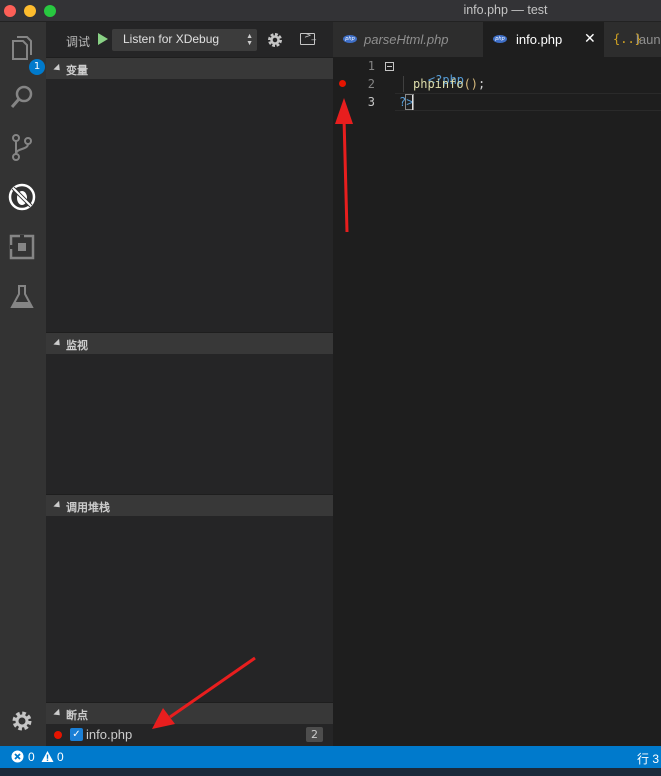 The width and height of the screenshot is (661, 776). Describe the element at coordinates (103, 39) in the screenshot. I see `start-debugging-icon` at that location.